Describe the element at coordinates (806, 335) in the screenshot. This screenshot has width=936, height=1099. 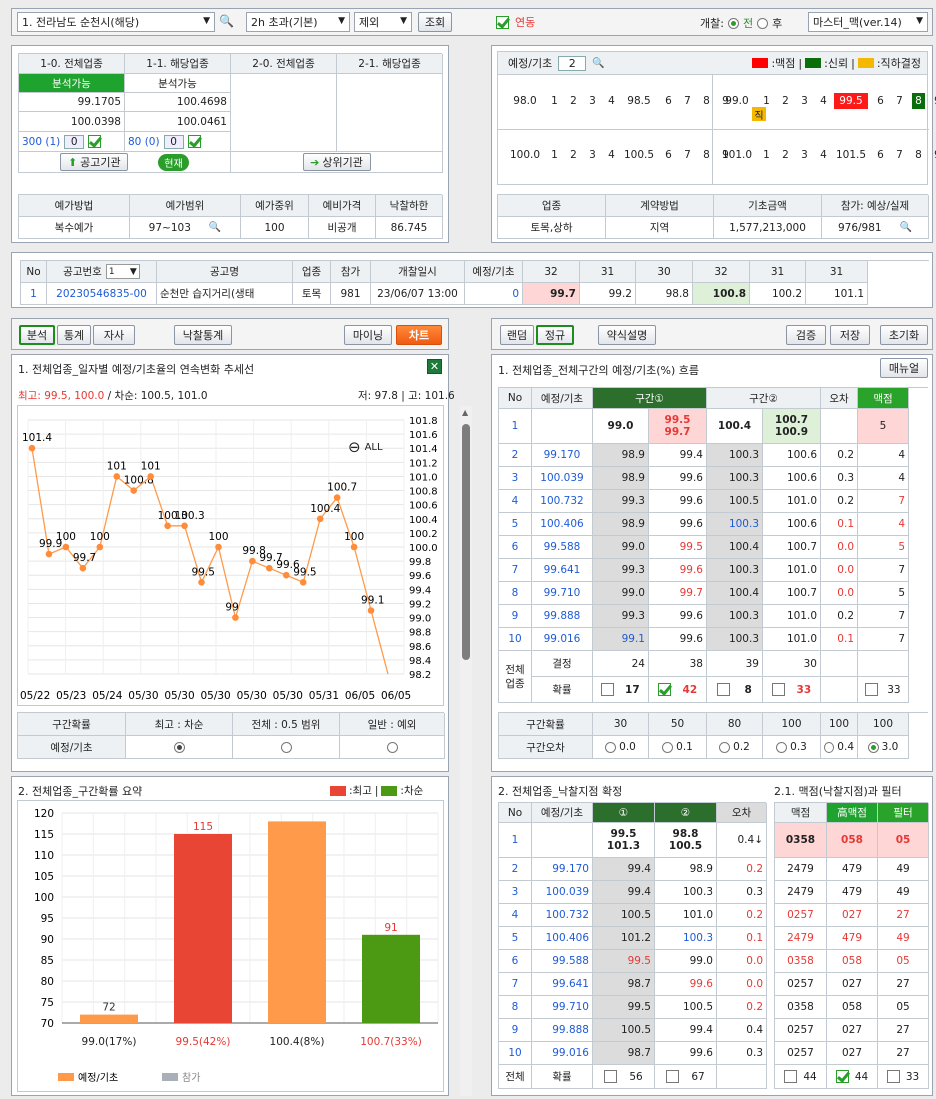
I see `tab-verify: 검증` at that location.